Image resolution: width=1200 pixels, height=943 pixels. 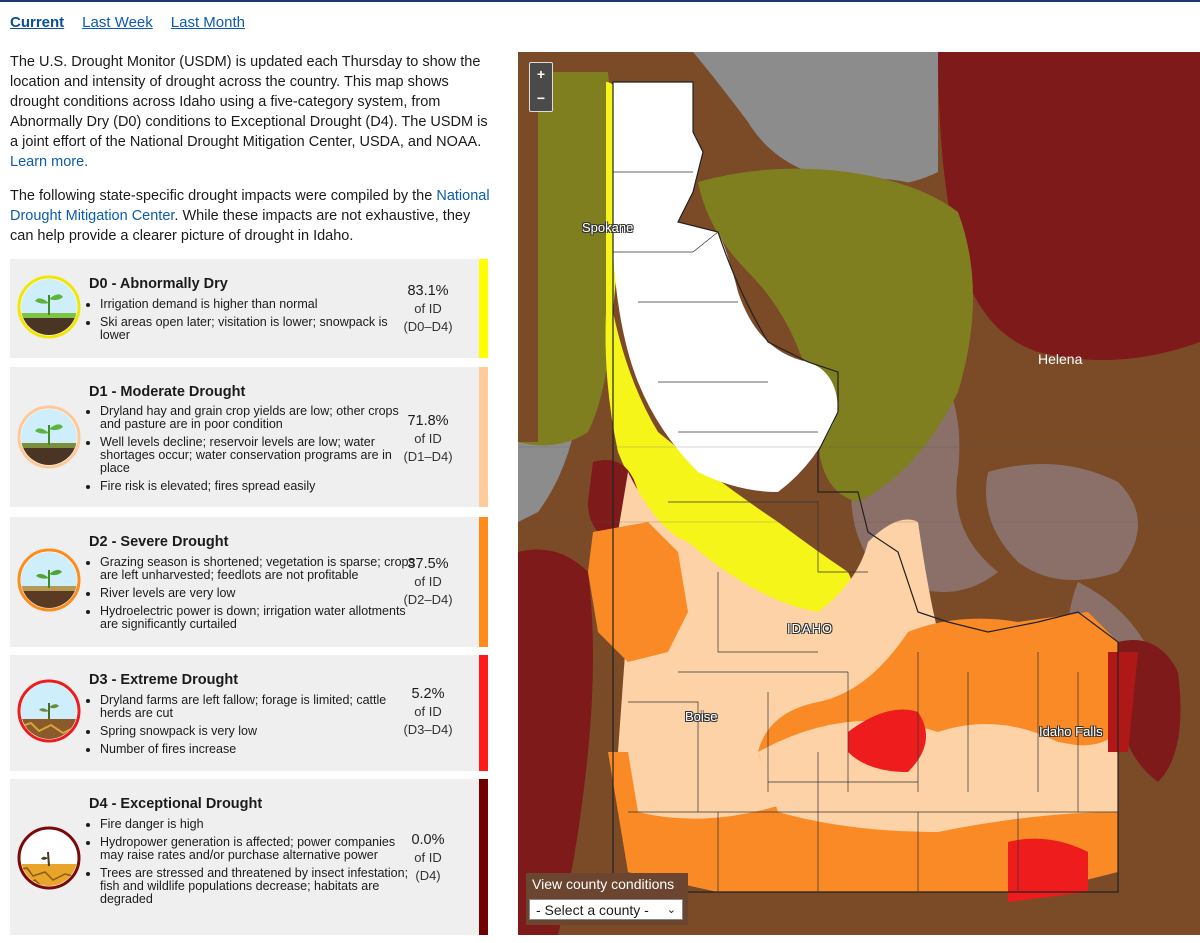 I want to click on impact-item: River levels are very low, so click(x=259, y=593).